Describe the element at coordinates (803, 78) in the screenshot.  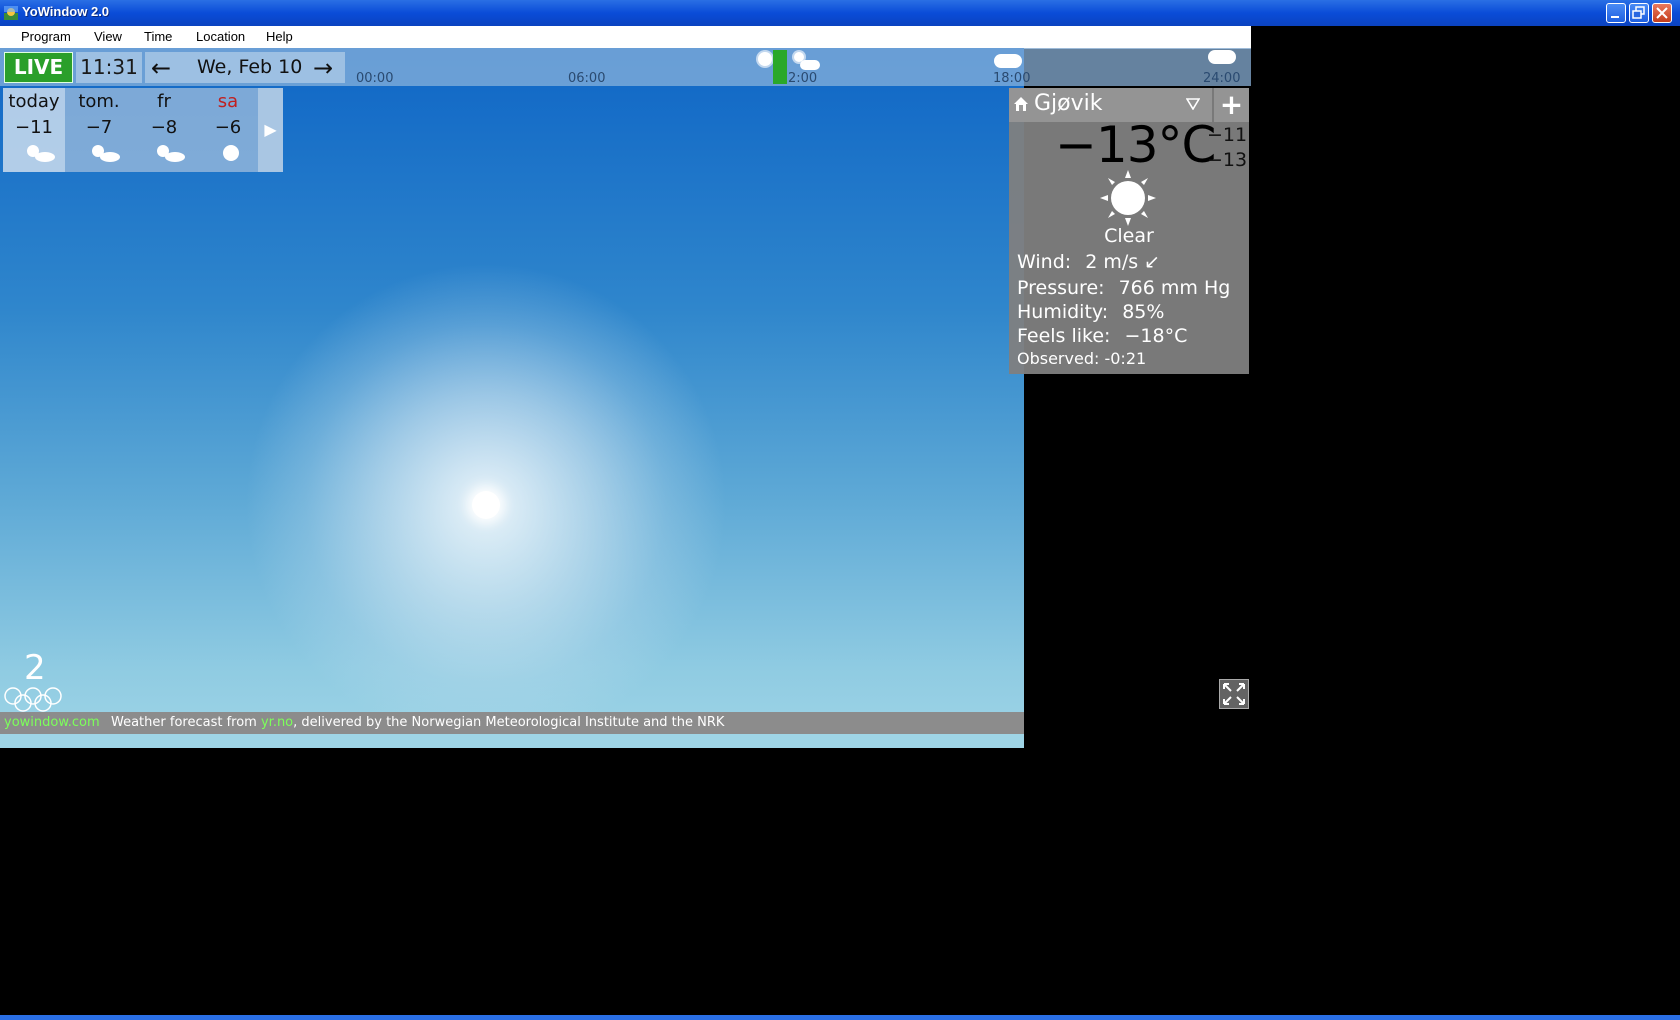
I see `timeline-tick: 2:00` at that location.